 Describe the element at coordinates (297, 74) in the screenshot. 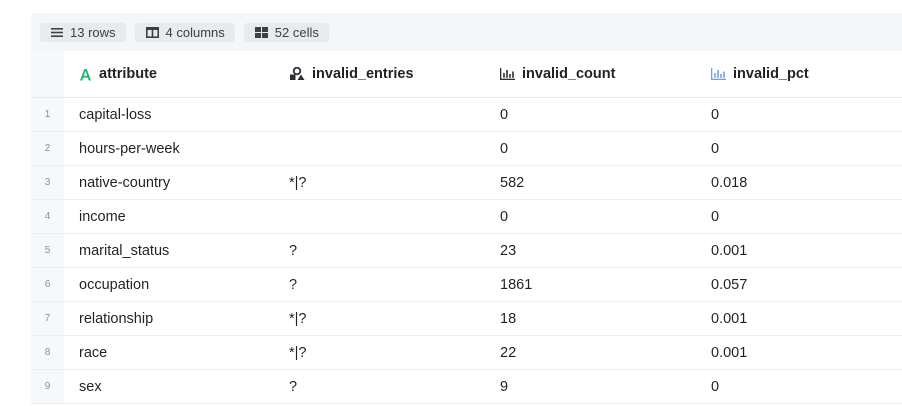

I see `mixed-type-icon` at that location.